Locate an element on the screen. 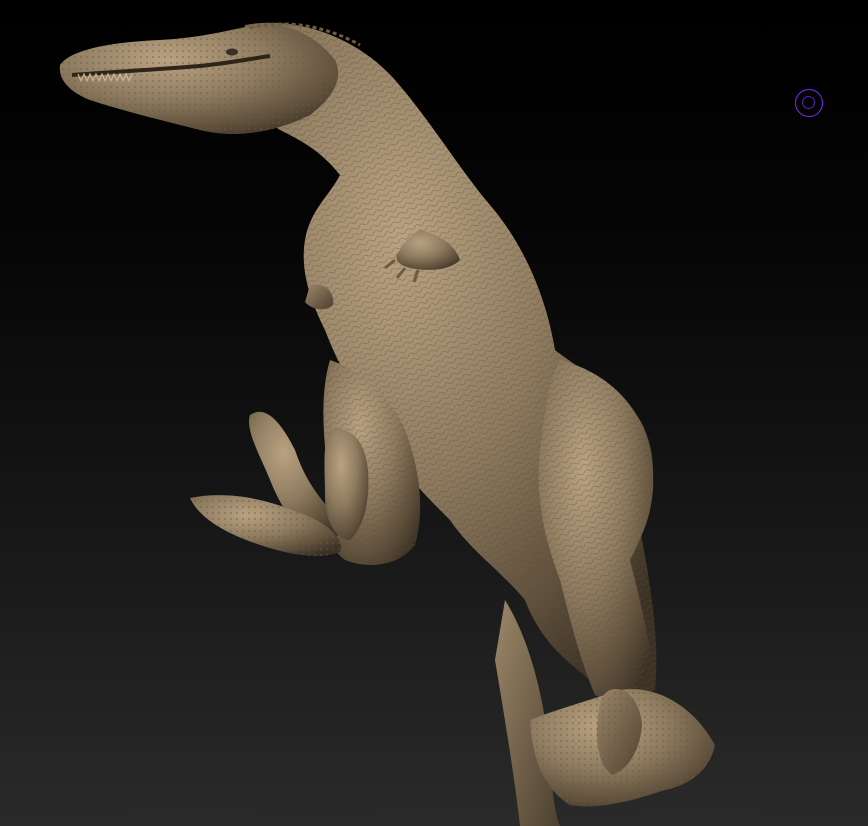 The width and height of the screenshot is (868, 826). brush-cursor-icon is located at coordinates (809, 103).